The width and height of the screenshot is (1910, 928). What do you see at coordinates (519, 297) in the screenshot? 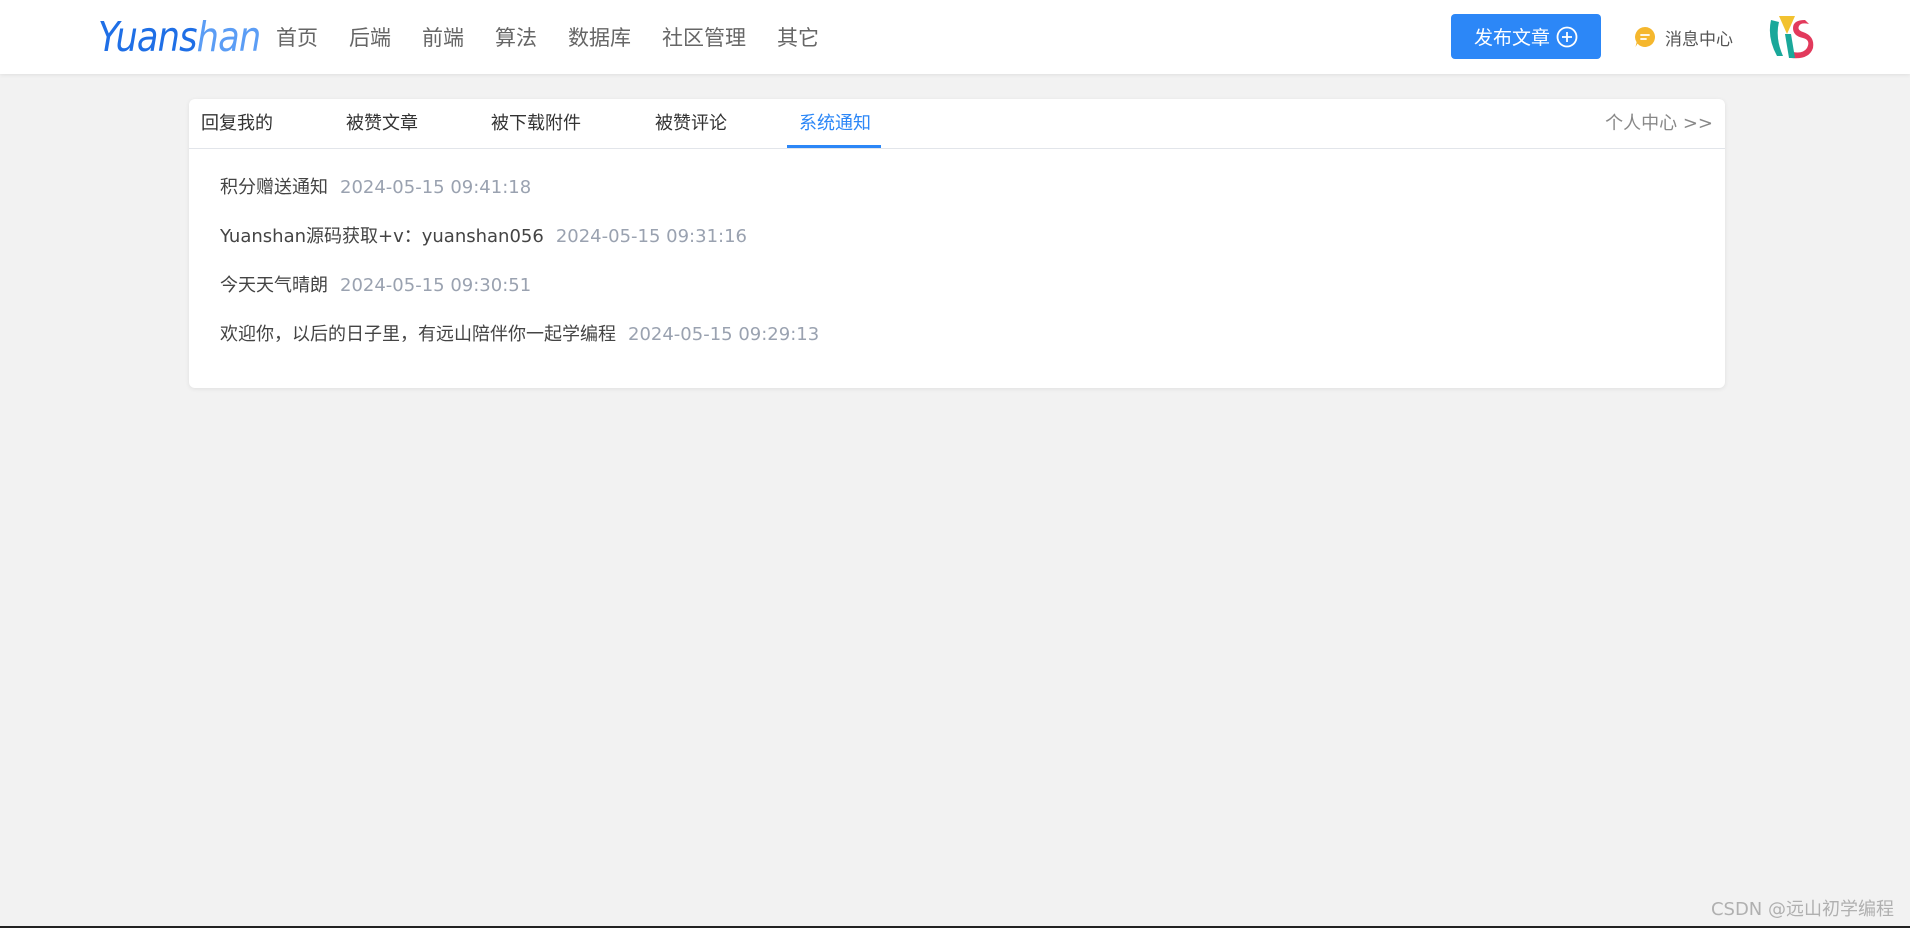
I see `list-item: 今天天气晴朗 2024-05-15 09:30:51` at bounding box center [519, 297].